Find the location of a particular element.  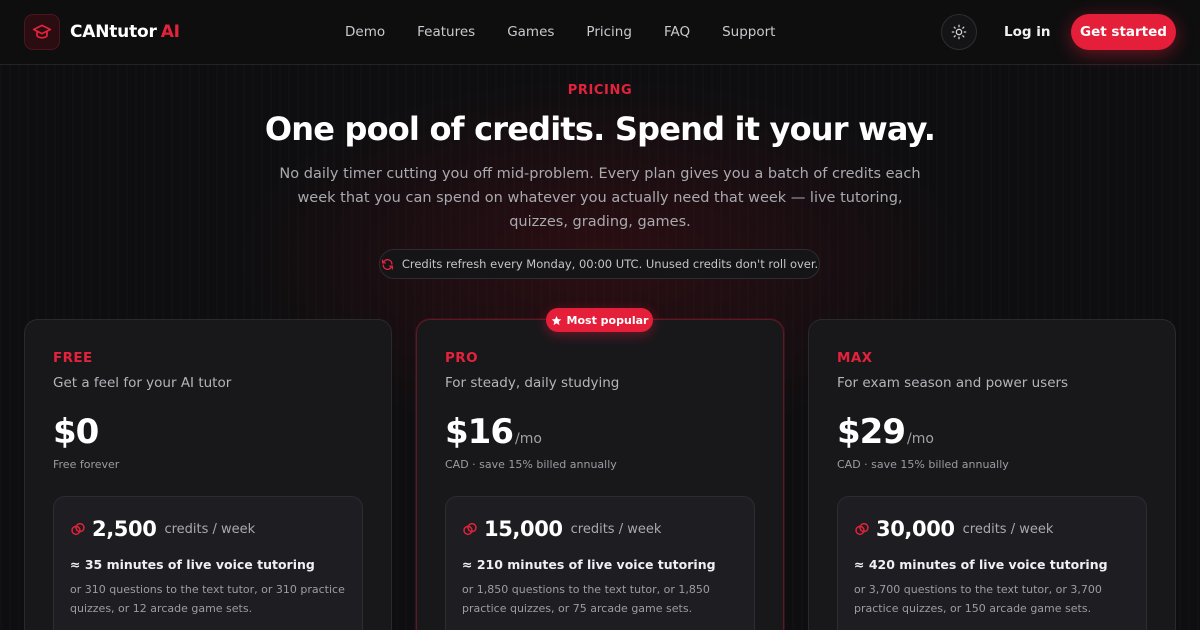

plan-tier: MAX is located at coordinates (855, 358).